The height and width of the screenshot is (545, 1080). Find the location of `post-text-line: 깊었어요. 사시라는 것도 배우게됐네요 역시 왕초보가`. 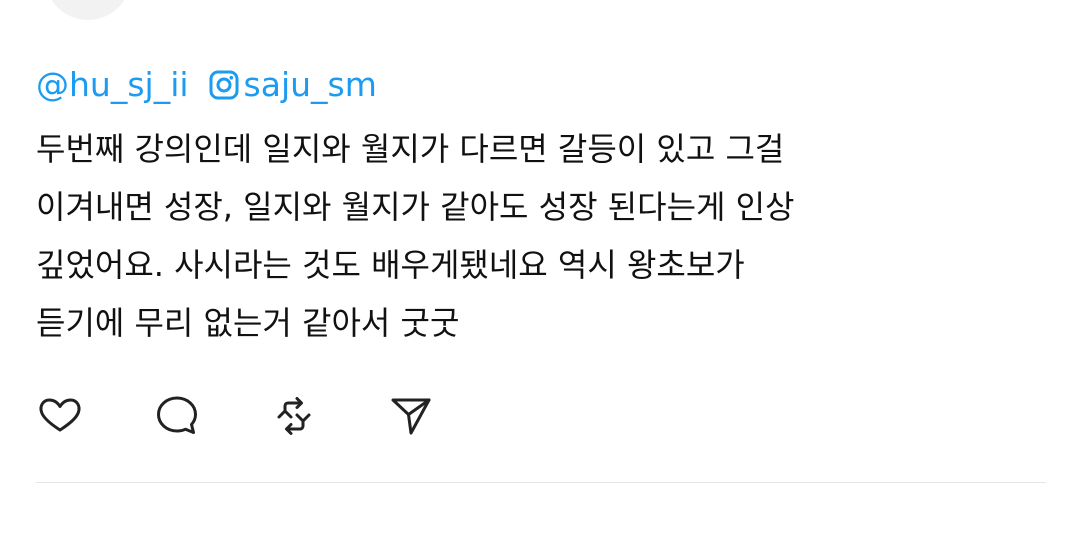

post-text-line: 깊었어요. 사시라는 것도 배우게됐네요 역시 왕초보가 is located at coordinates (390, 265).